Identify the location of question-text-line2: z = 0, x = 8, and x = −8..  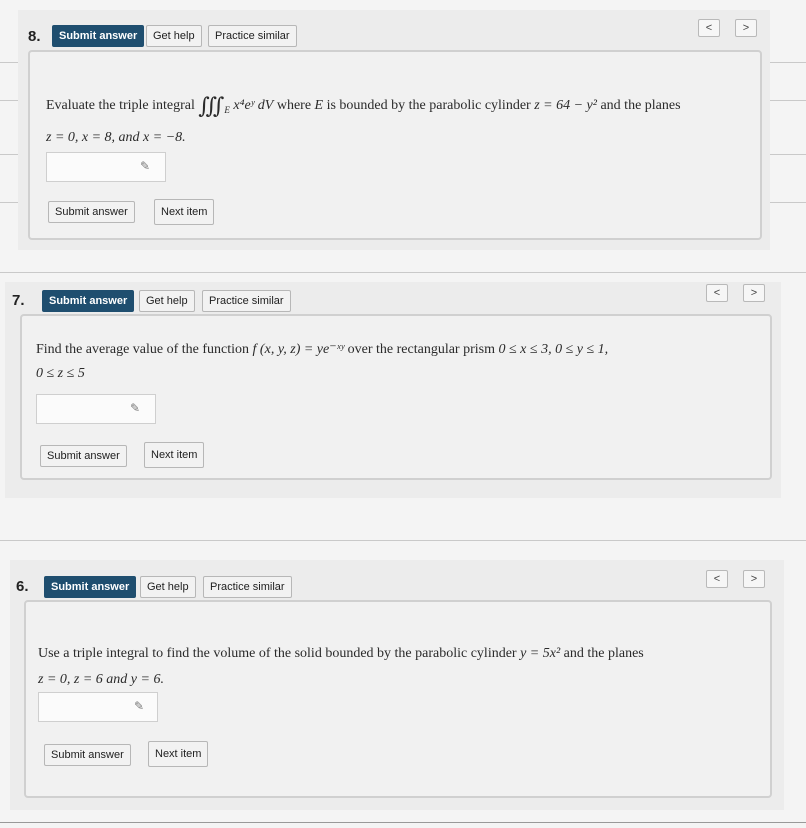
(116, 137).